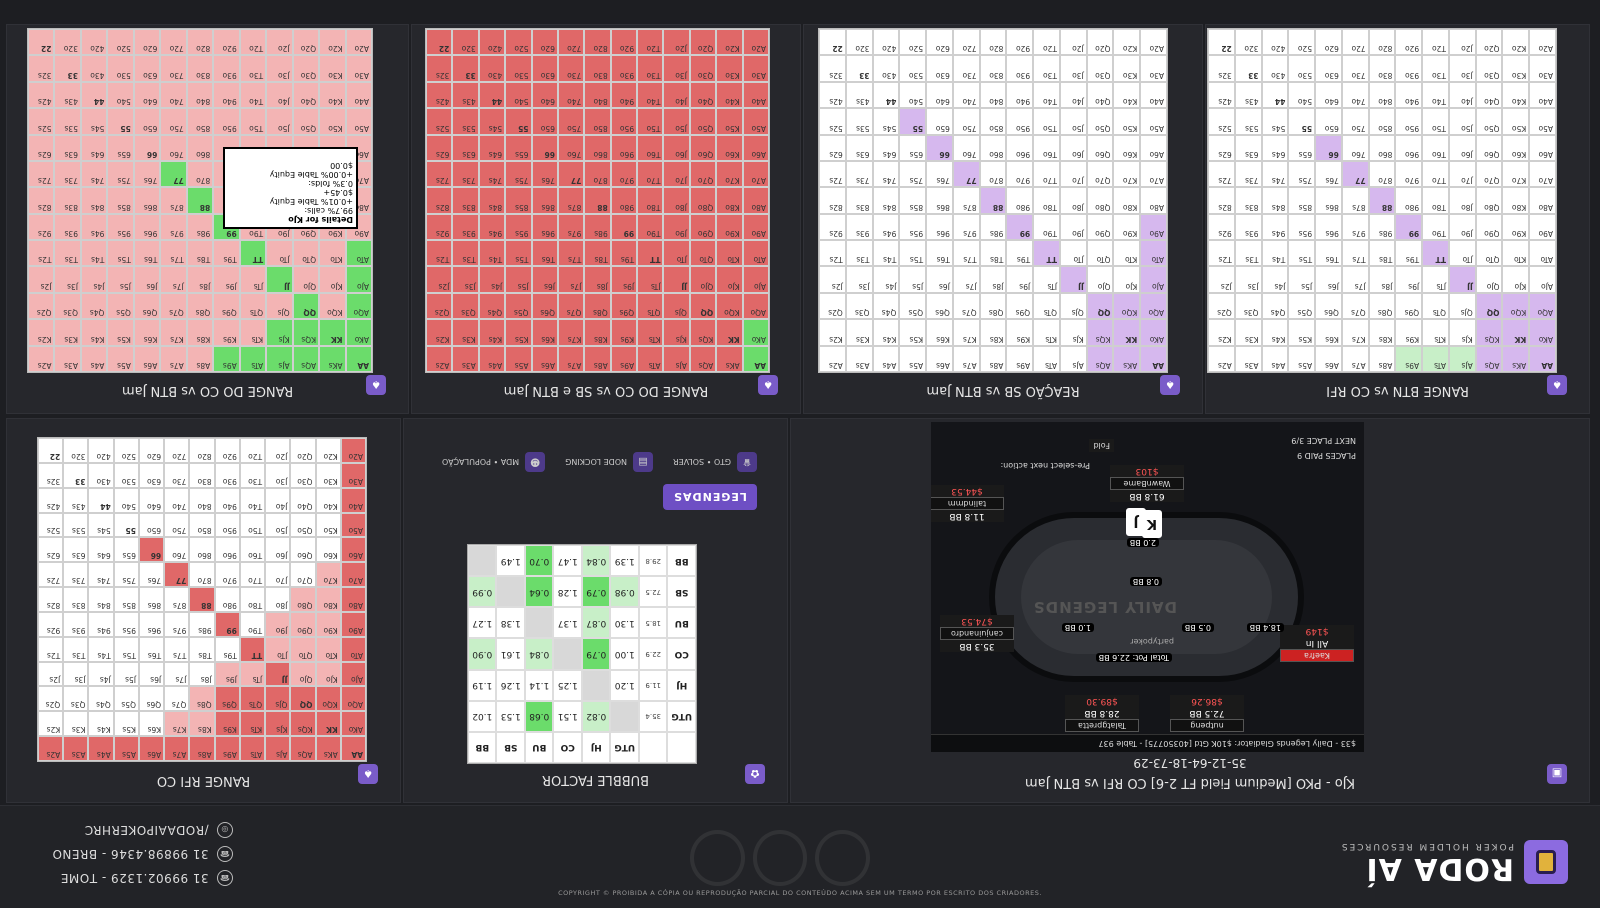 This screenshot has height=908, width=1600. Describe the element at coordinates (1516, 147) in the screenshot. I see `range-cell: K6o` at that location.